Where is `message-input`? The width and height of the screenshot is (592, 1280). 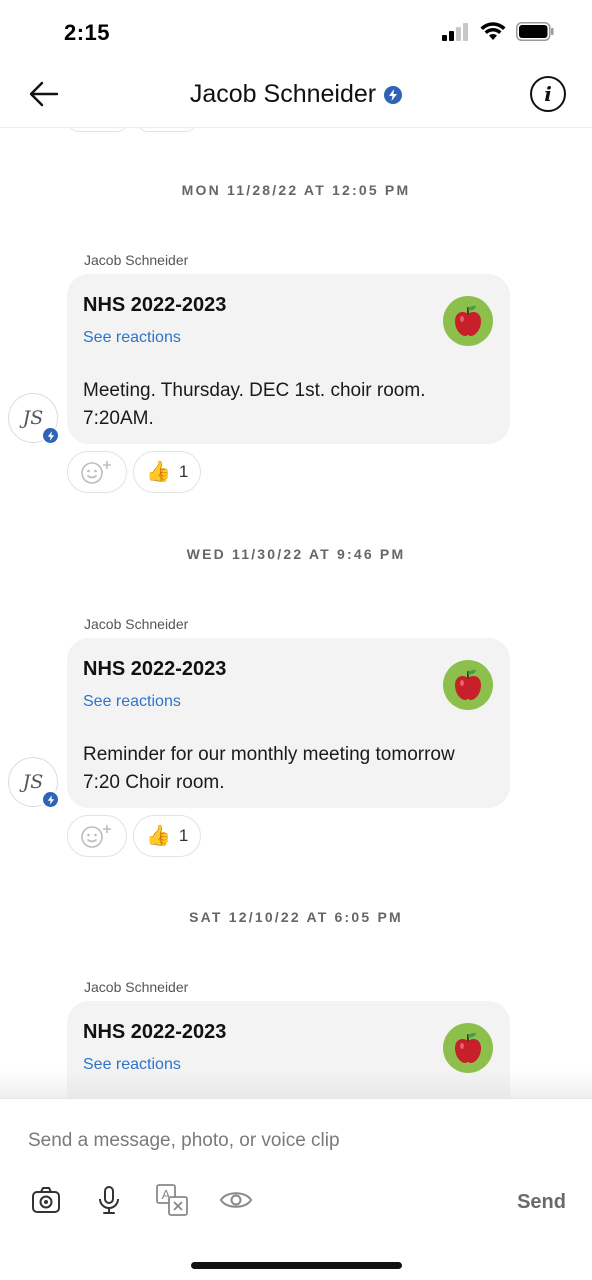
message-input is located at coordinates (288, 1141).